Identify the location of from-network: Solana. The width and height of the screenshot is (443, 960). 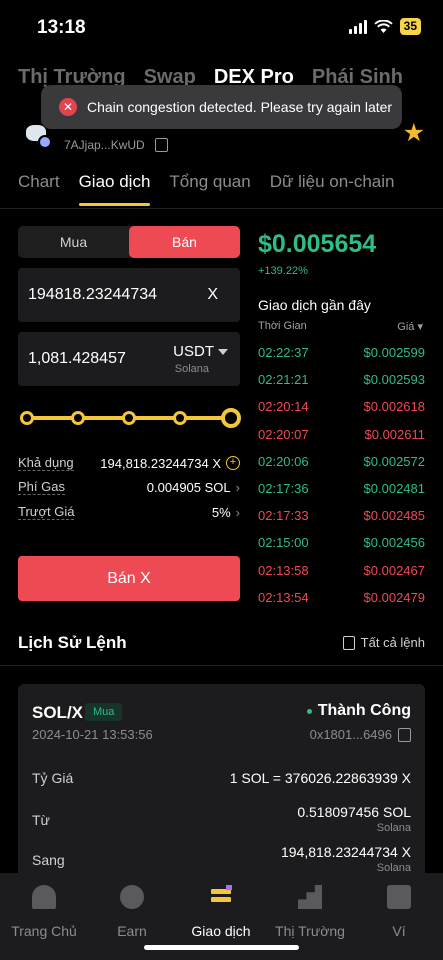
(393, 828).